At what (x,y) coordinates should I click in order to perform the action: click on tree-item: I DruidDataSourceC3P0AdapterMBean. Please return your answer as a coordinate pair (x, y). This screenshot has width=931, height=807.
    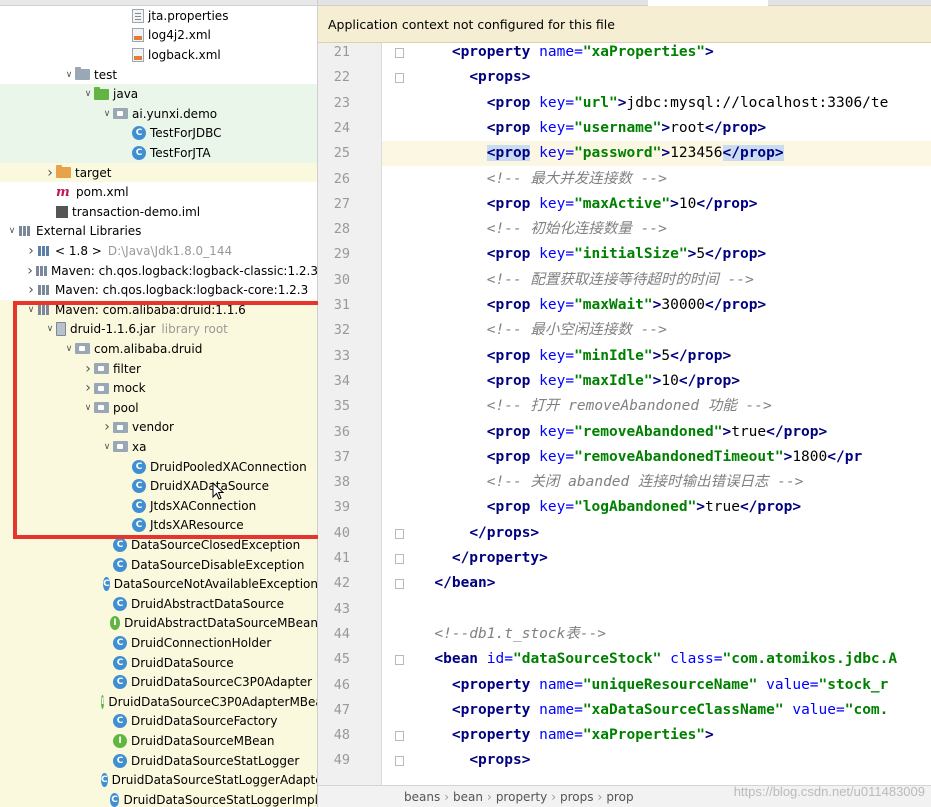
    Looking at the image, I should click on (158, 702).